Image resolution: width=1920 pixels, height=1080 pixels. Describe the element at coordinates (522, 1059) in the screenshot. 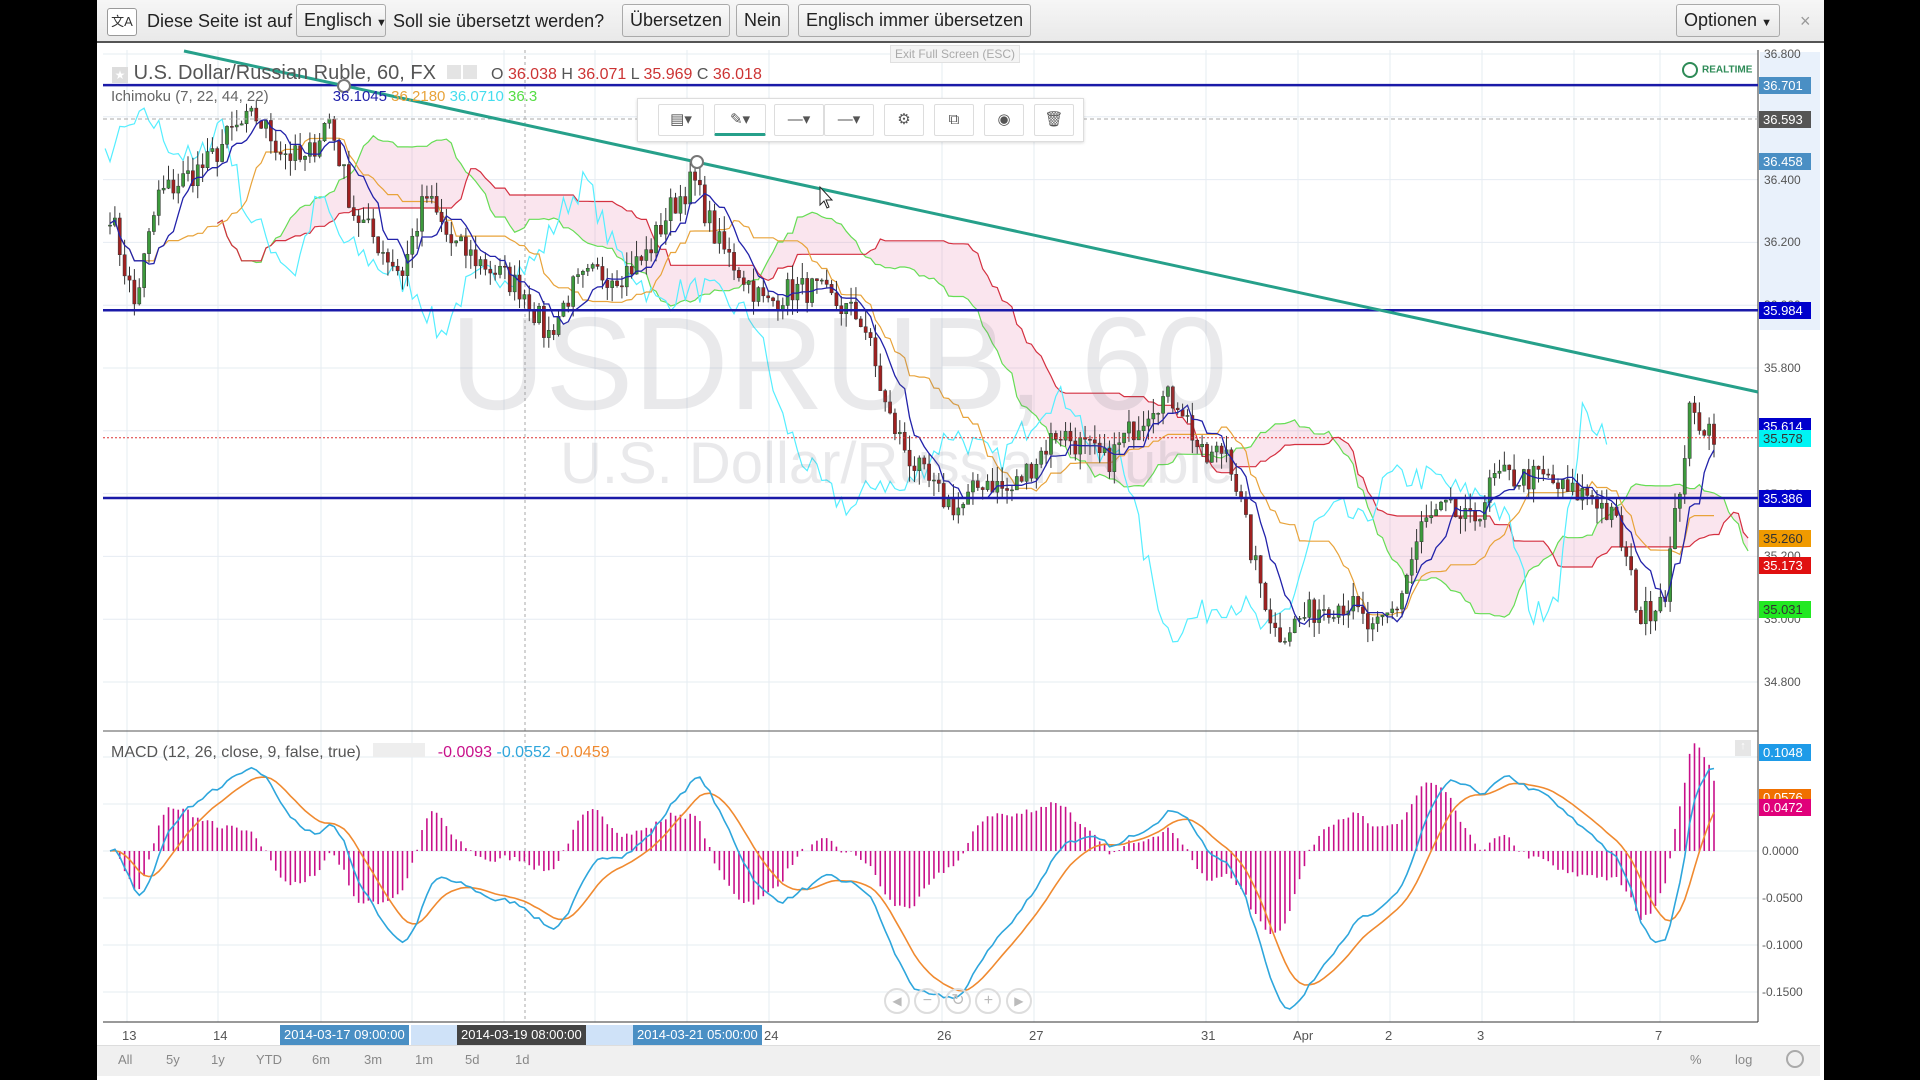

I see `range-button-1d: 1d` at that location.